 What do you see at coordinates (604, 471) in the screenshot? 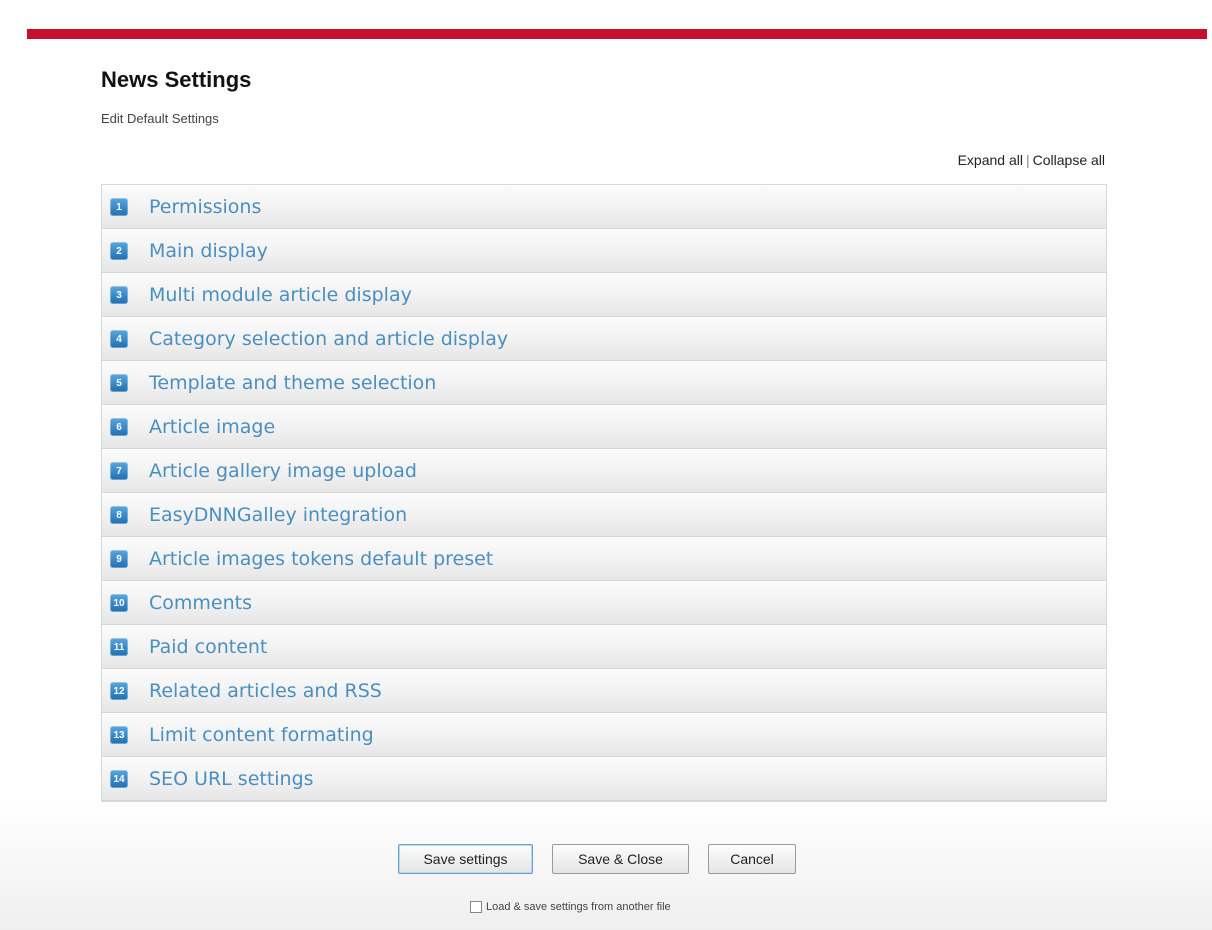
I see `section-gallery-image-upload: 7 Article gallery image upload` at bounding box center [604, 471].